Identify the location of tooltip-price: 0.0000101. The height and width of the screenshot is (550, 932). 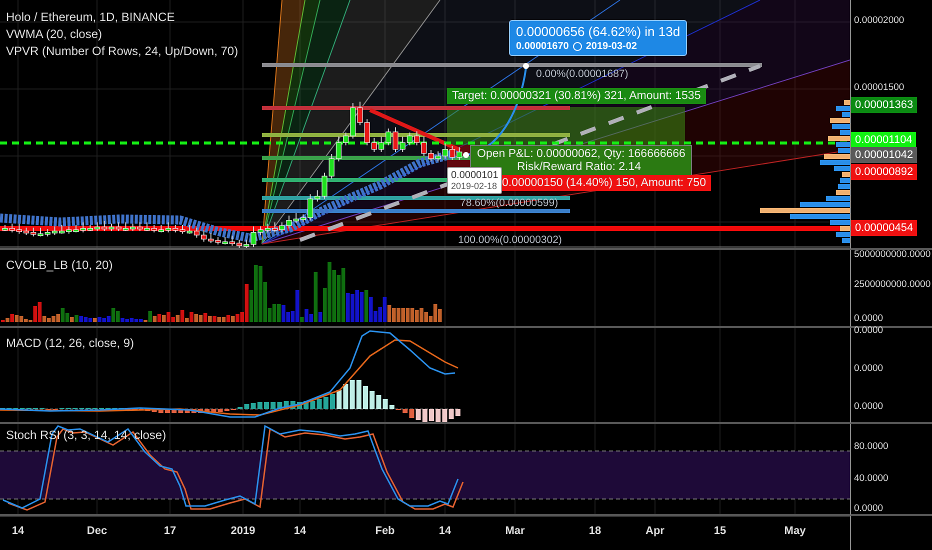
(474, 175).